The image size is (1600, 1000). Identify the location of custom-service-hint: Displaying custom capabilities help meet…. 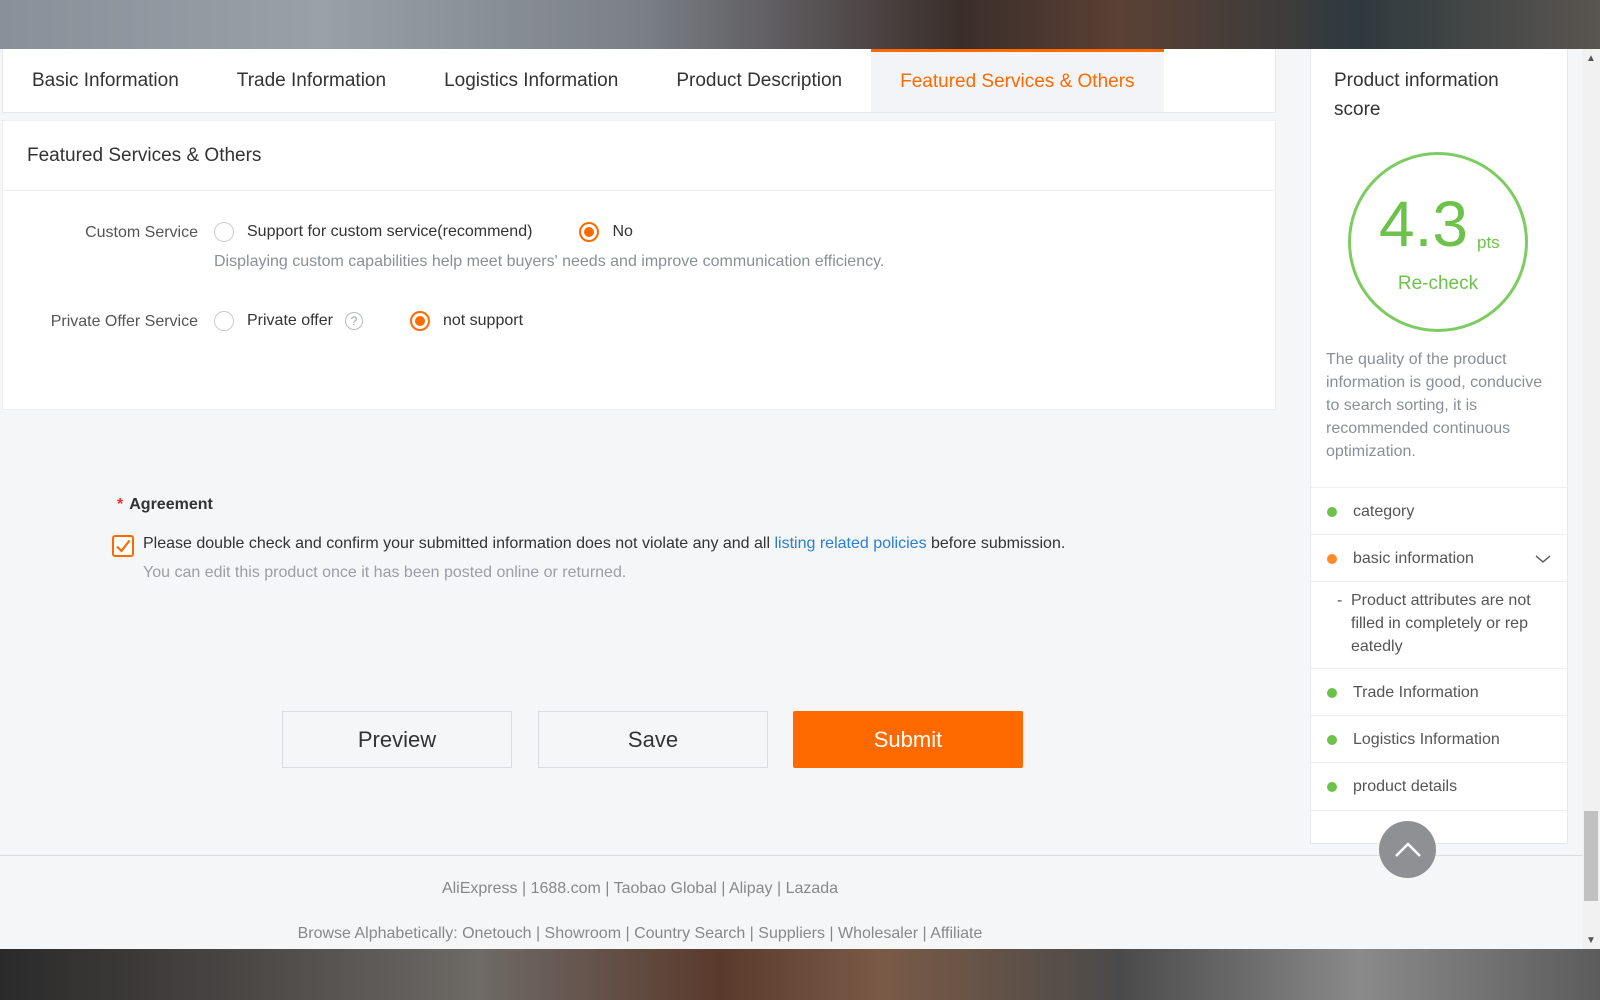
(549, 261).